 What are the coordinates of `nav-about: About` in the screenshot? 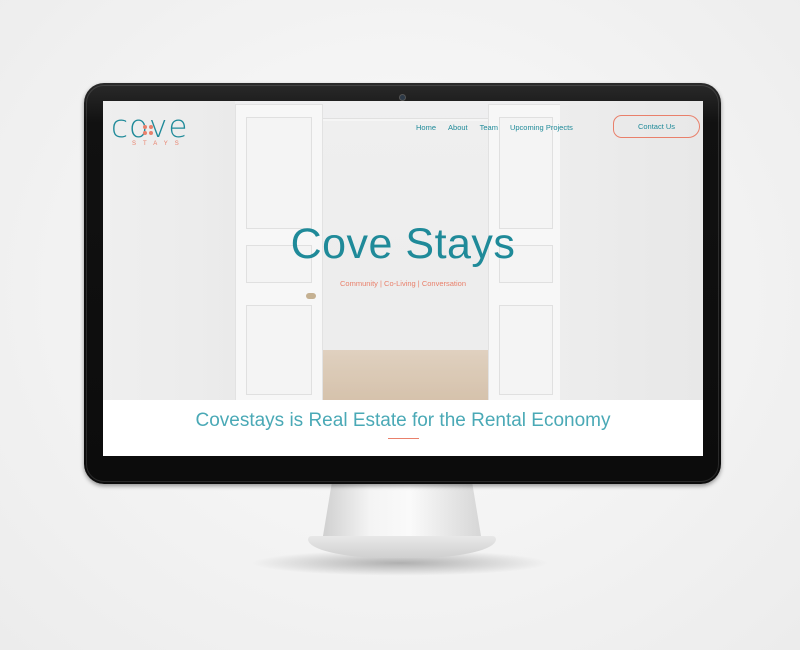 It's located at (458, 127).